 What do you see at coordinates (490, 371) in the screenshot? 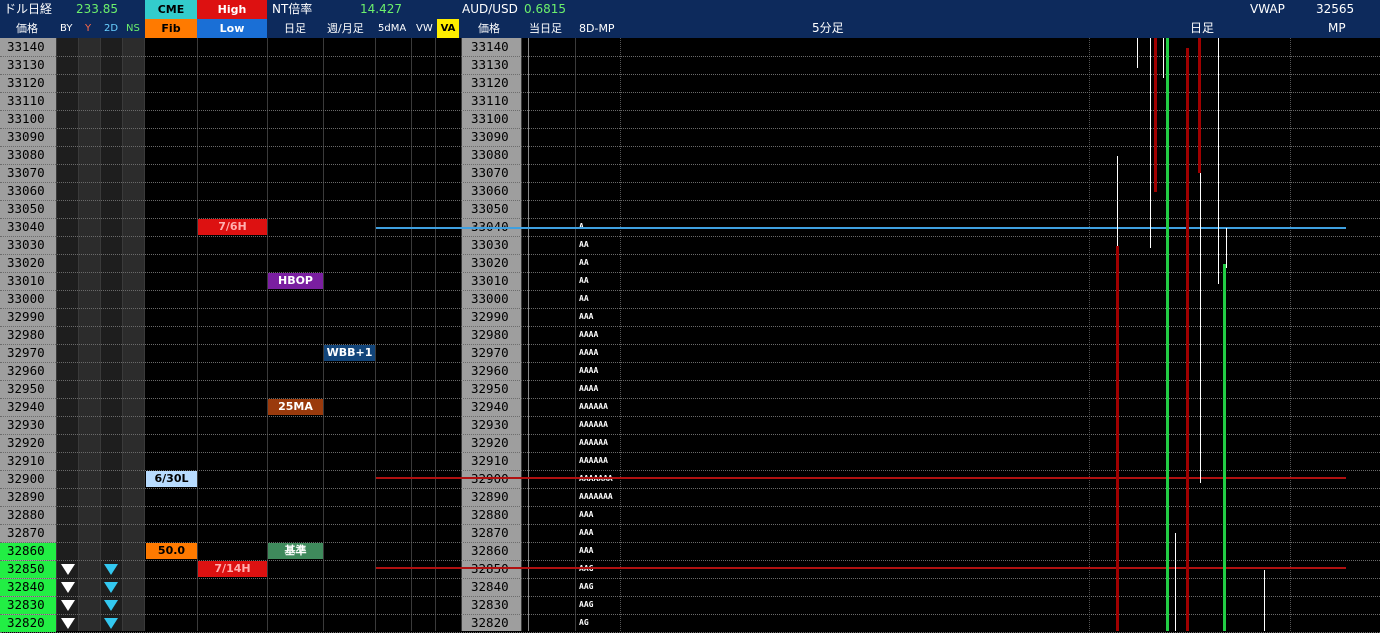
I see `price-cell-right: 32960` at bounding box center [490, 371].